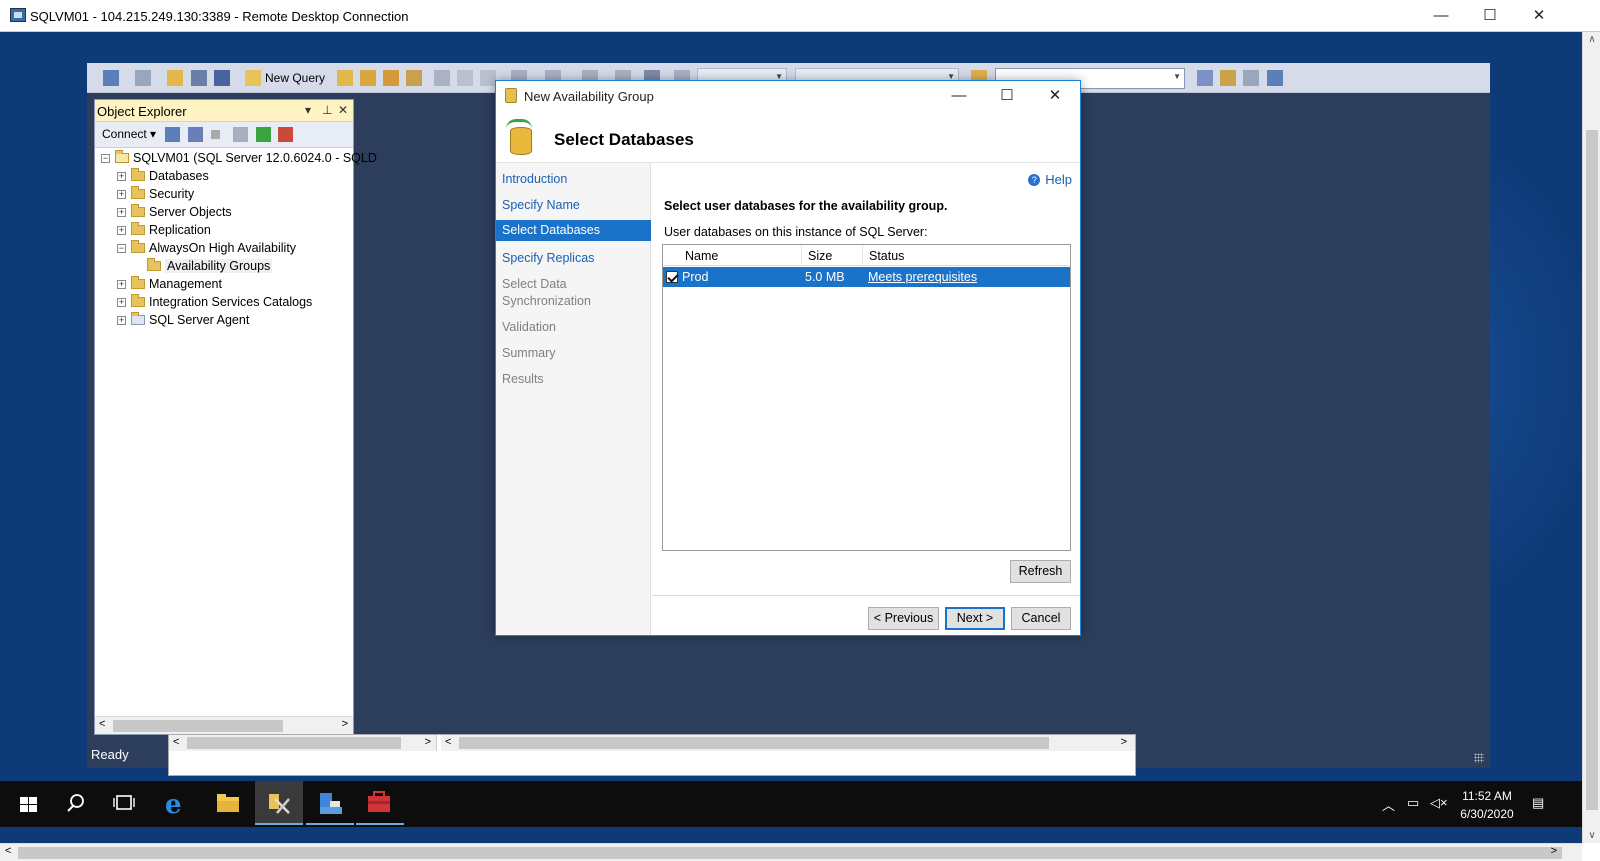  What do you see at coordinates (1251, 78) in the screenshot?
I see `toolbox-icon` at bounding box center [1251, 78].